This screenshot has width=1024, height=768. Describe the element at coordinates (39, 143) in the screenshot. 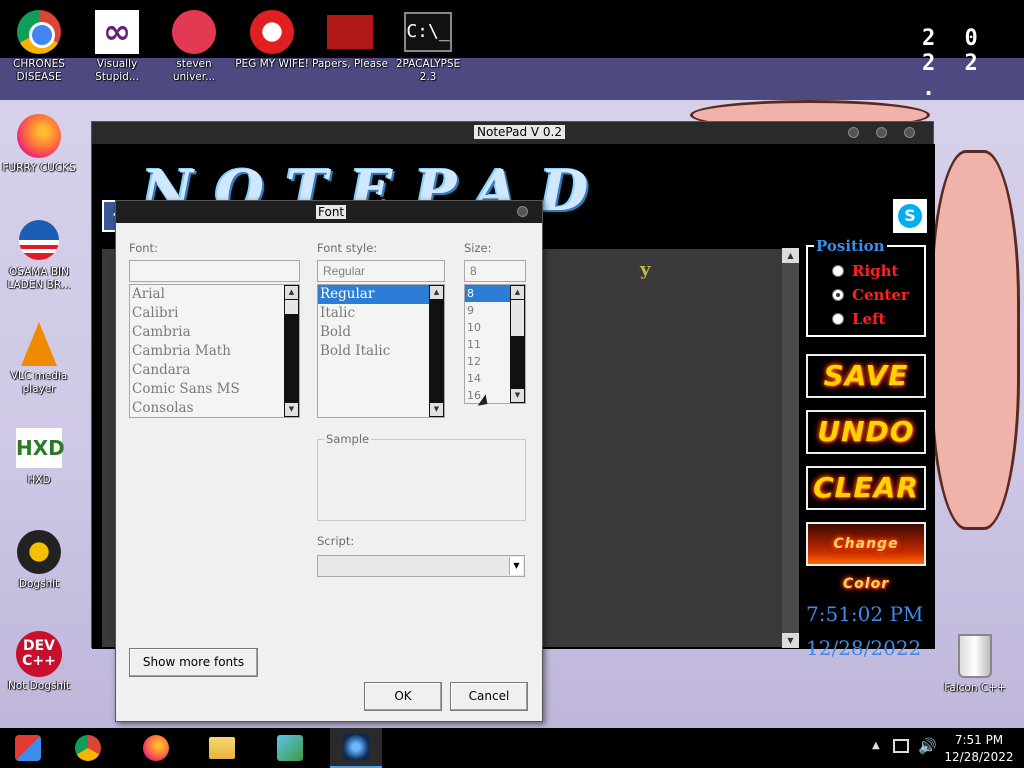

I see `desktop-icon-firefox: FURRY CUCKS` at that location.